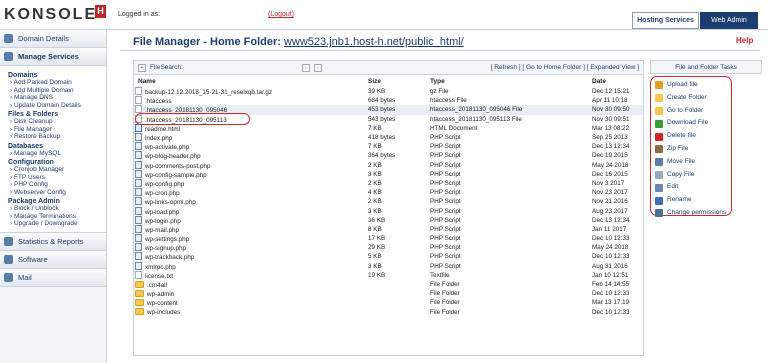  What do you see at coordinates (388, 211) in the screenshot?
I see `table-row: wp-load.php 3 KB PHP Script Aug 23 2017` at bounding box center [388, 211].